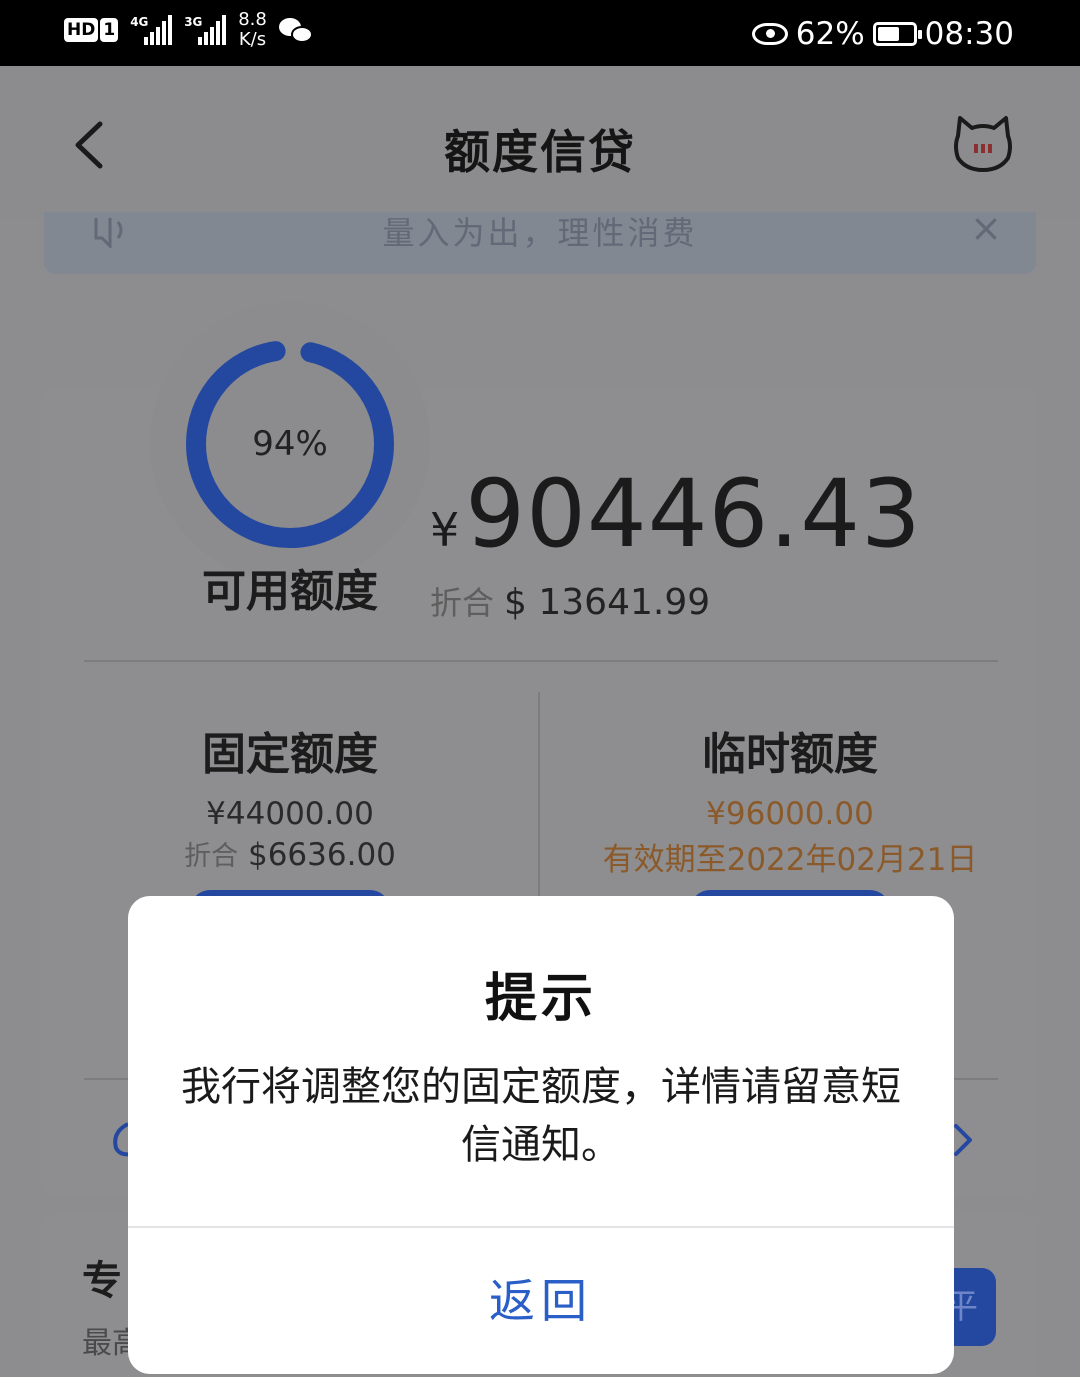  I want to click on available-credit-label: 可用额度, so click(290, 591).